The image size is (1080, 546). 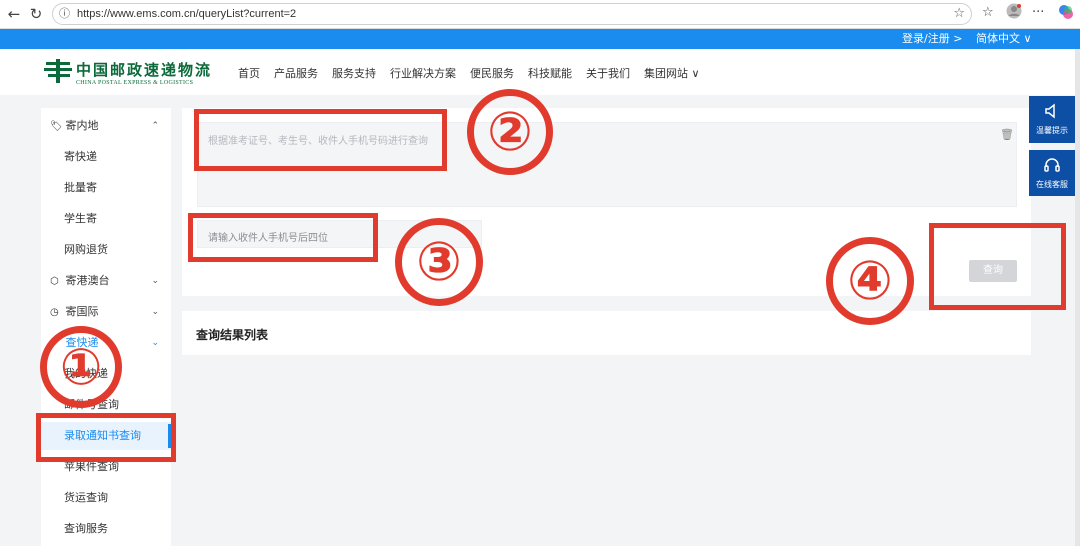 What do you see at coordinates (1052, 164) in the screenshot?
I see `headset-icon` at bounding box center [1052, 164].